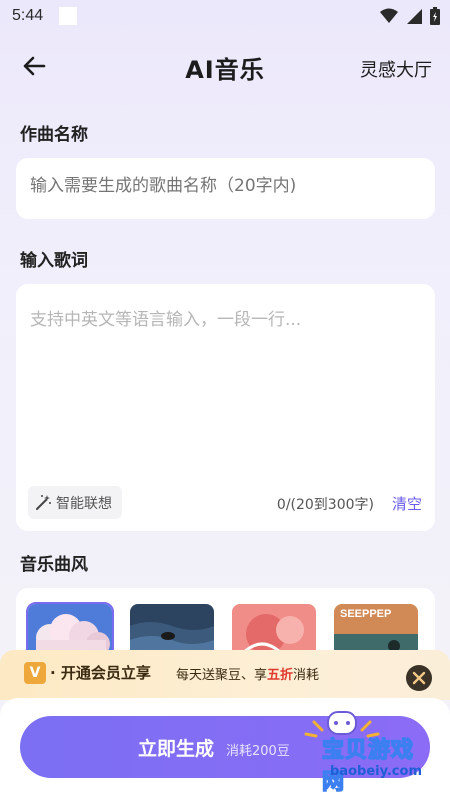  I want to click on vip-sub-suffix: 消耗, so click(306, 675).